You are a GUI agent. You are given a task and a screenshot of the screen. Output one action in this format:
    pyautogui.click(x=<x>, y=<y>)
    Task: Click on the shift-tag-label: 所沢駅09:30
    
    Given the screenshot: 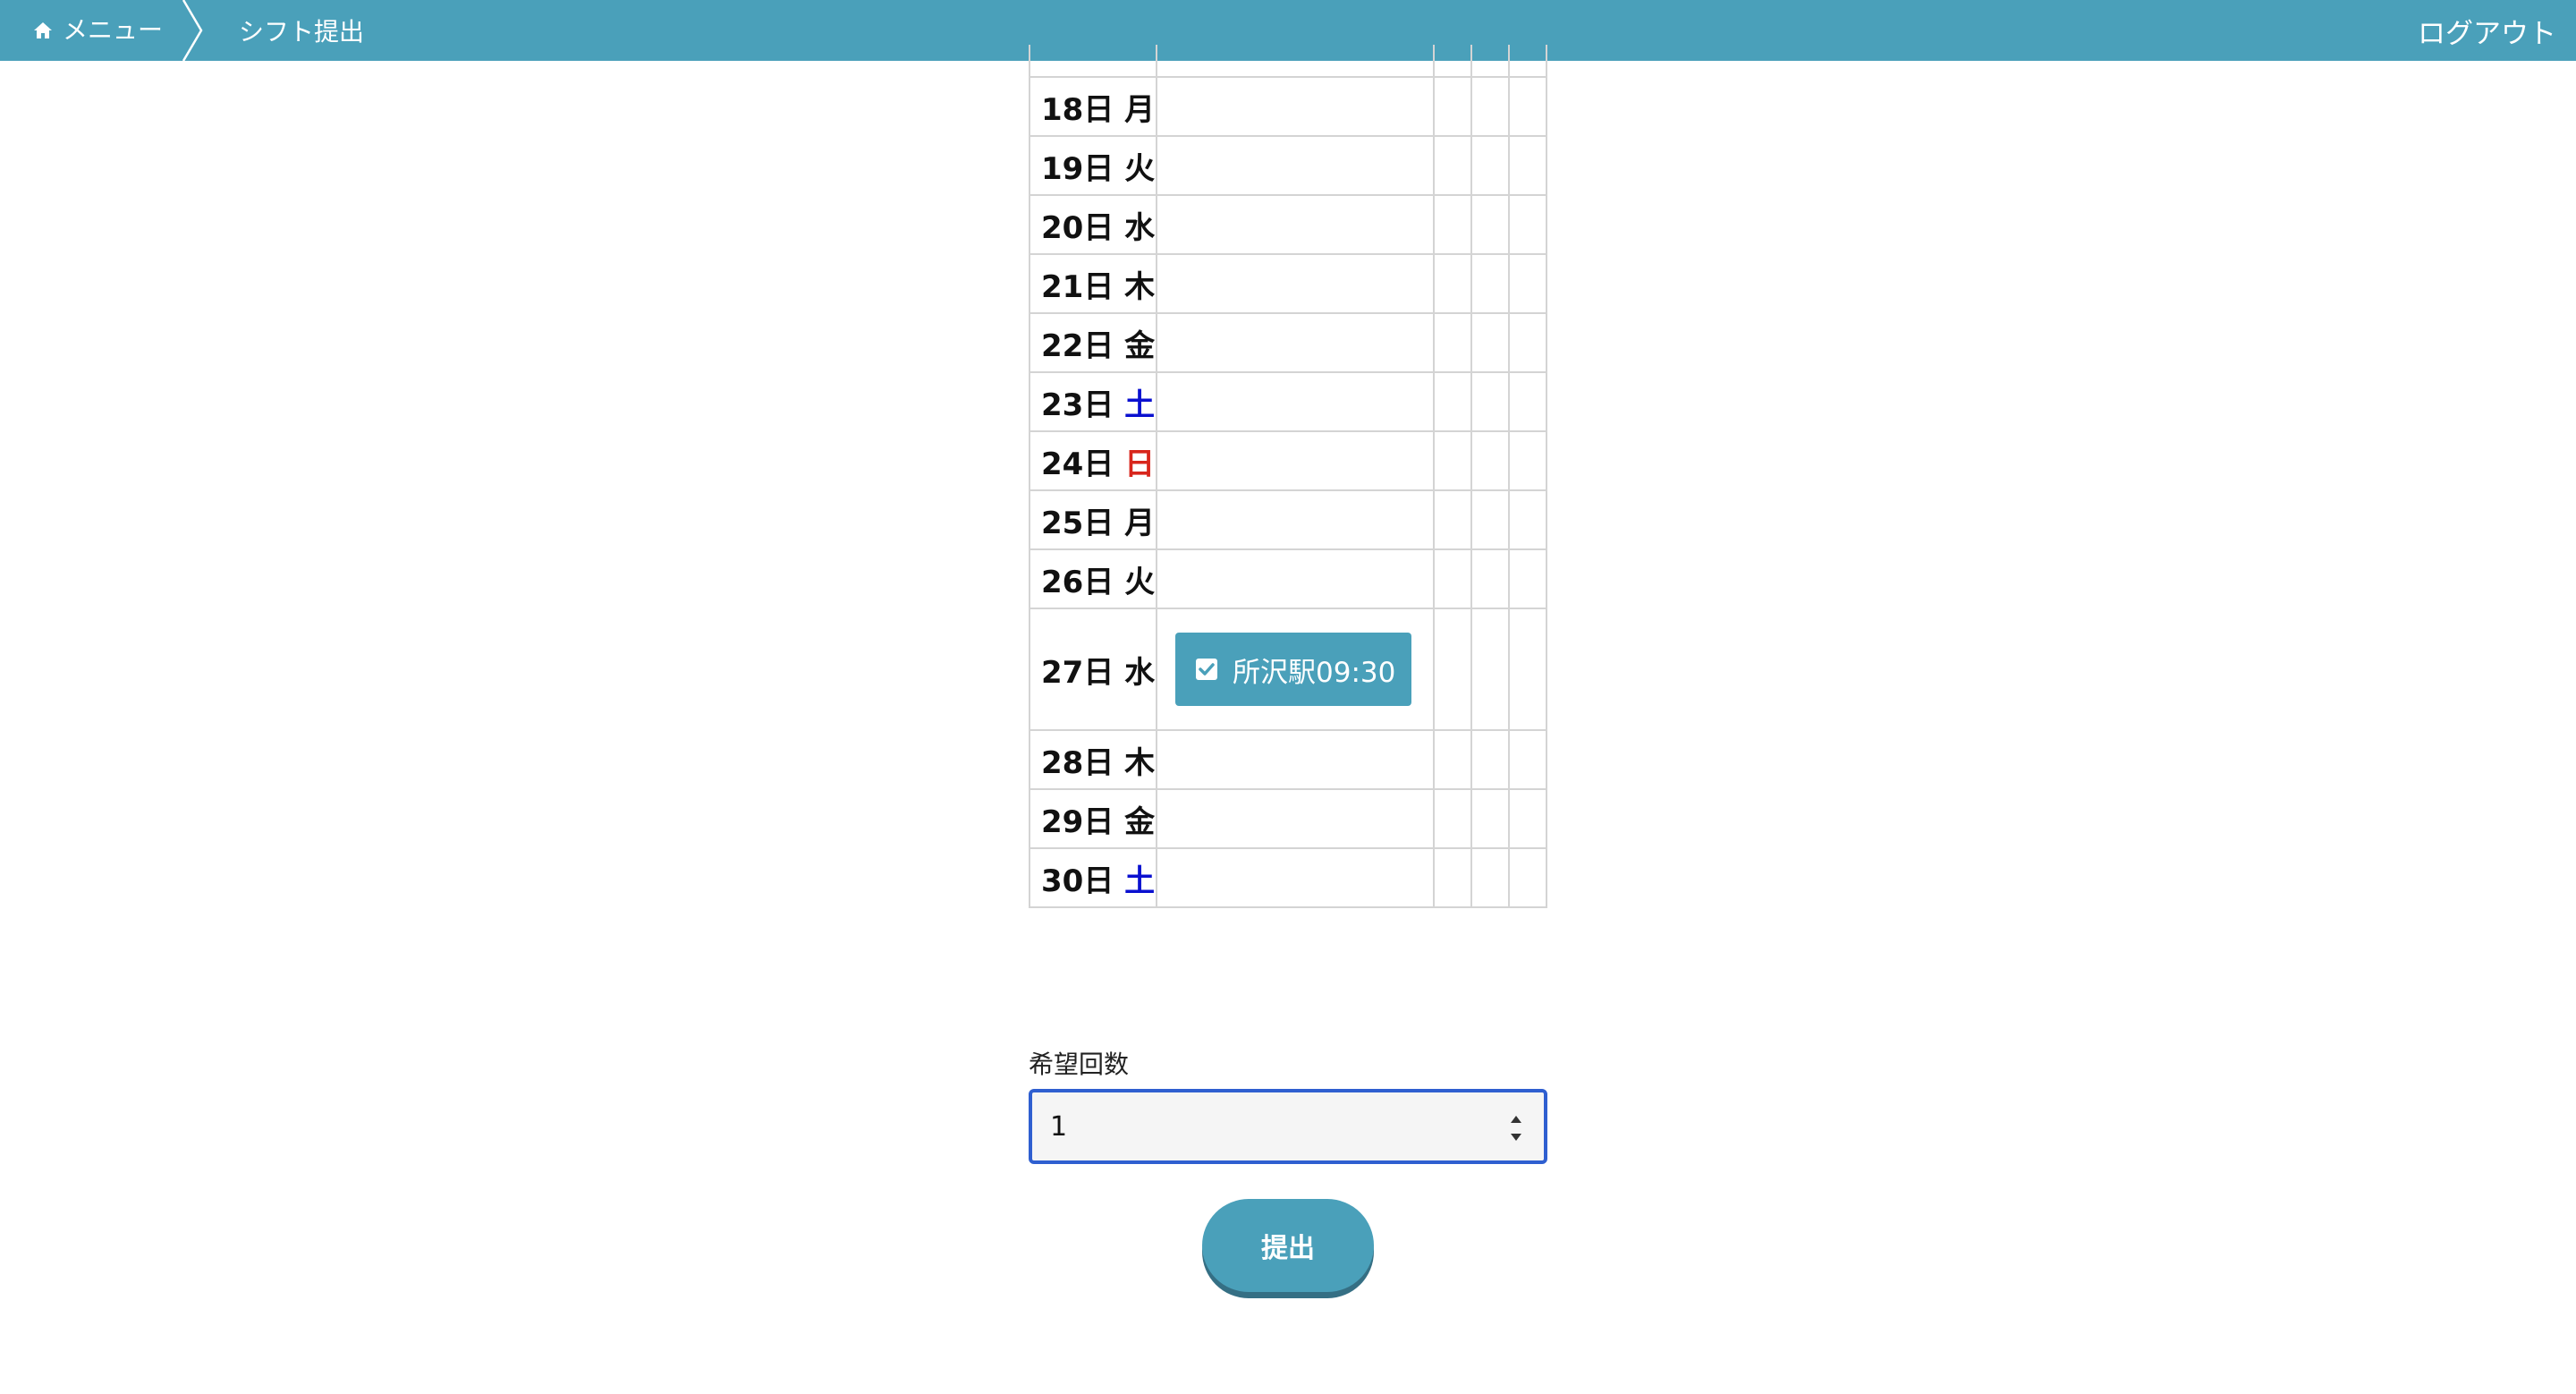 What is the action you would take?
    pyautogui.click(x=1314, y=672)
    